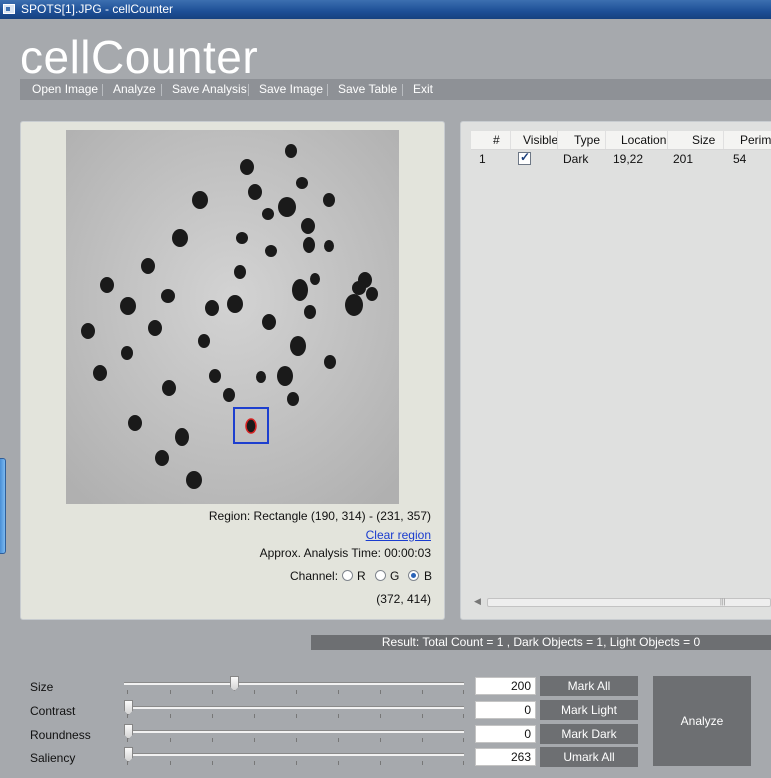 The width and height of the screenshot is (771, 778). Describe the element at coordinates (505, 757) in the screenshot. I see `saliency-value-field: 263` at that location.